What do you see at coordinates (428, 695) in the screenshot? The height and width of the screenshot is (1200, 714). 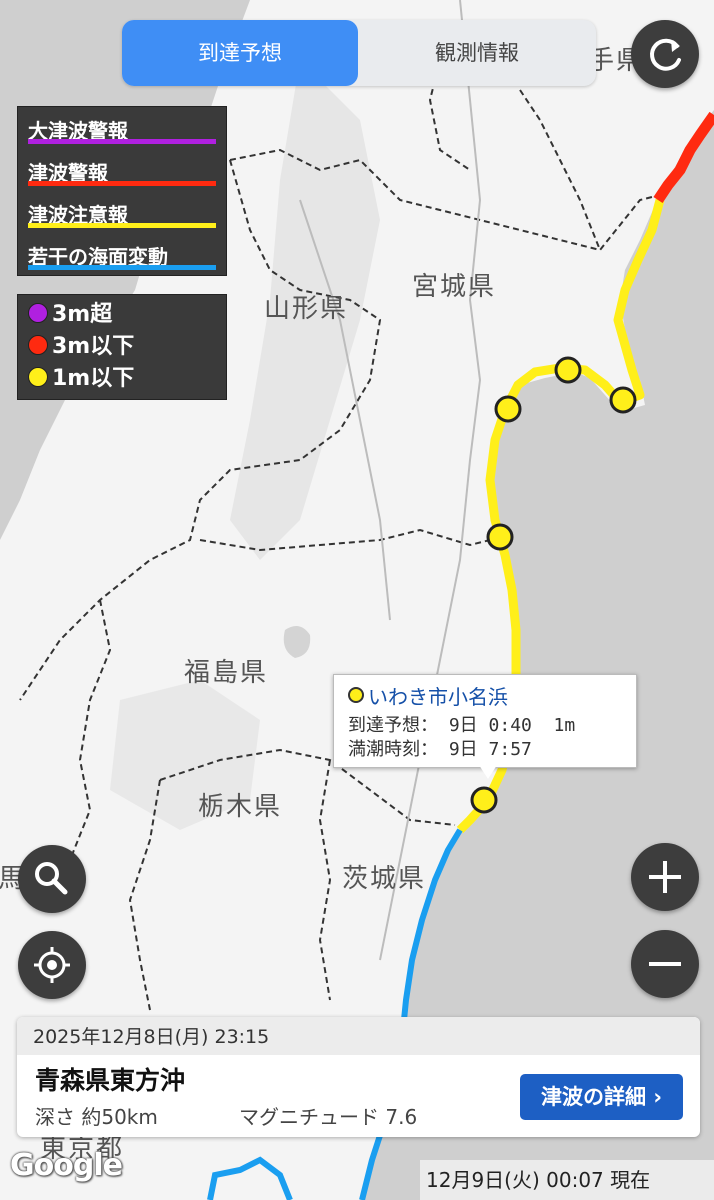 I see `callout-title: いわき市小名浜` at bounding box center [428, 695].